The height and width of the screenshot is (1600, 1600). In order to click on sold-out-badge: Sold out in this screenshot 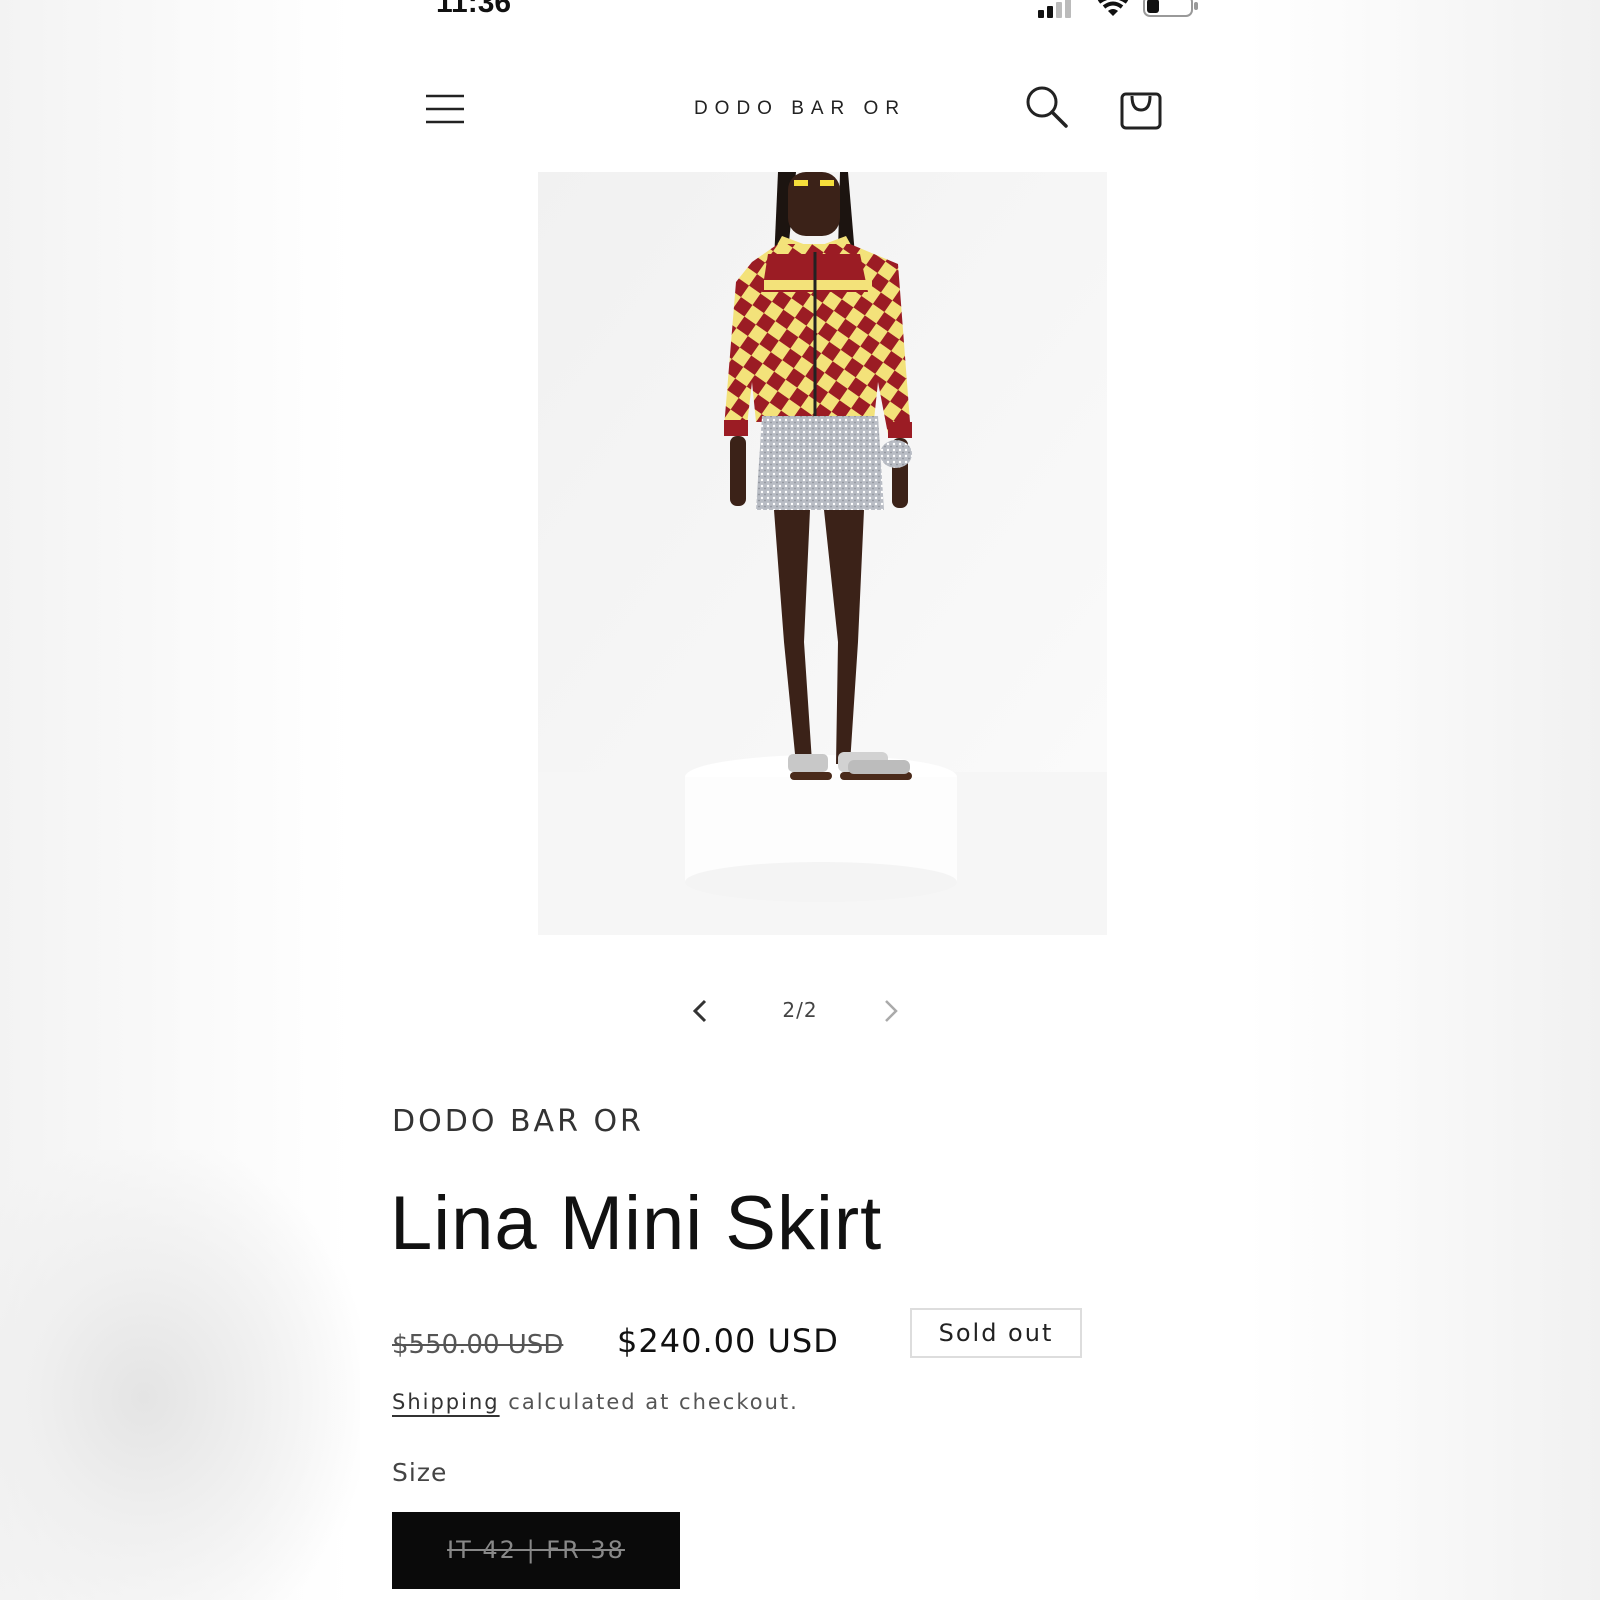, I will do `click(996, 1333)`.